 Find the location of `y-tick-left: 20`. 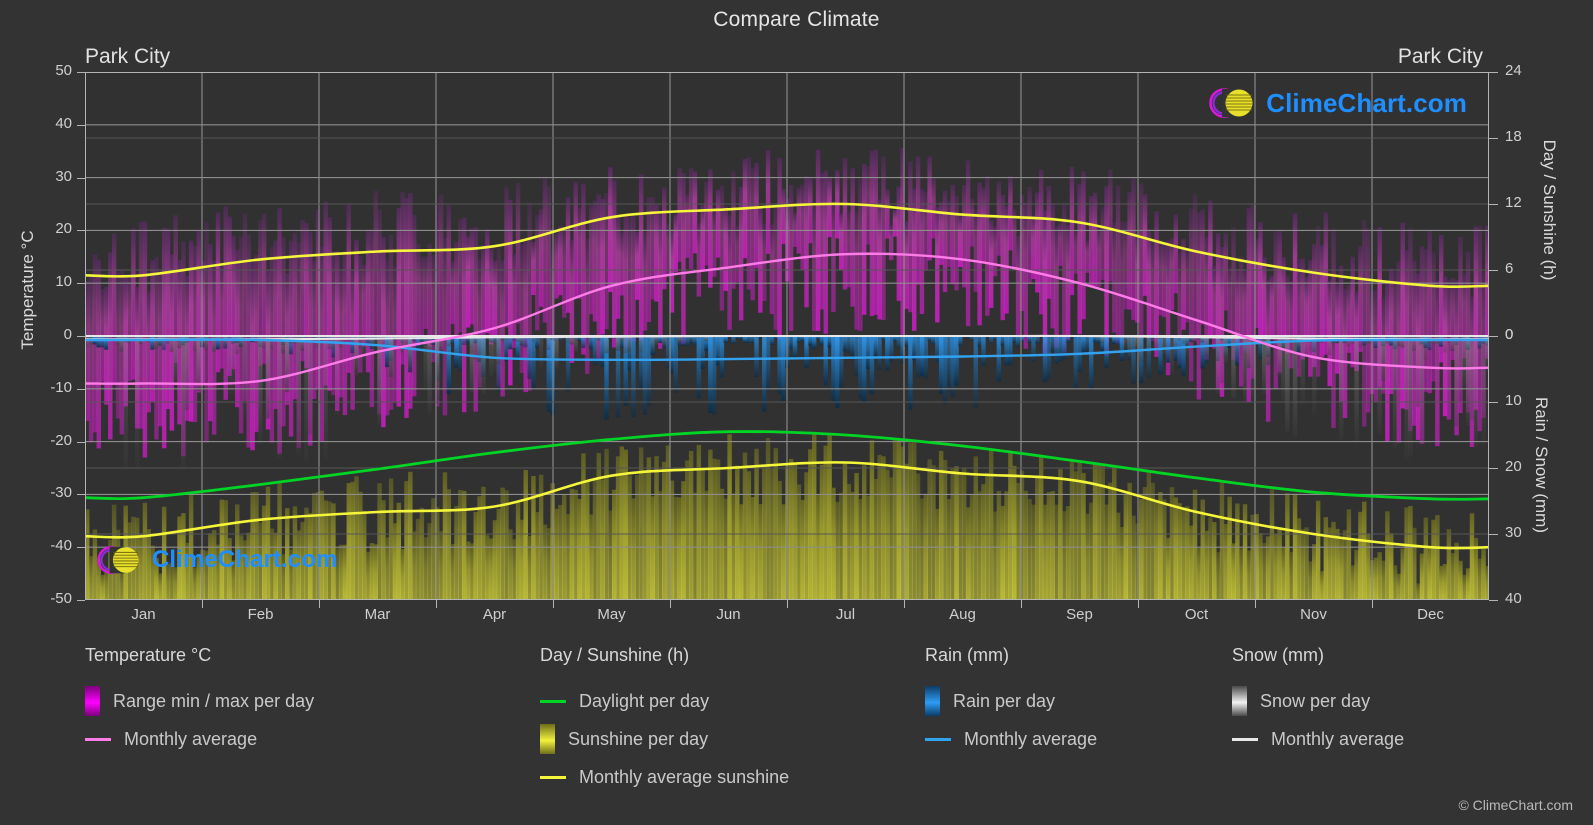

y-tick-left: 20 is located at coordinates (63, 229).